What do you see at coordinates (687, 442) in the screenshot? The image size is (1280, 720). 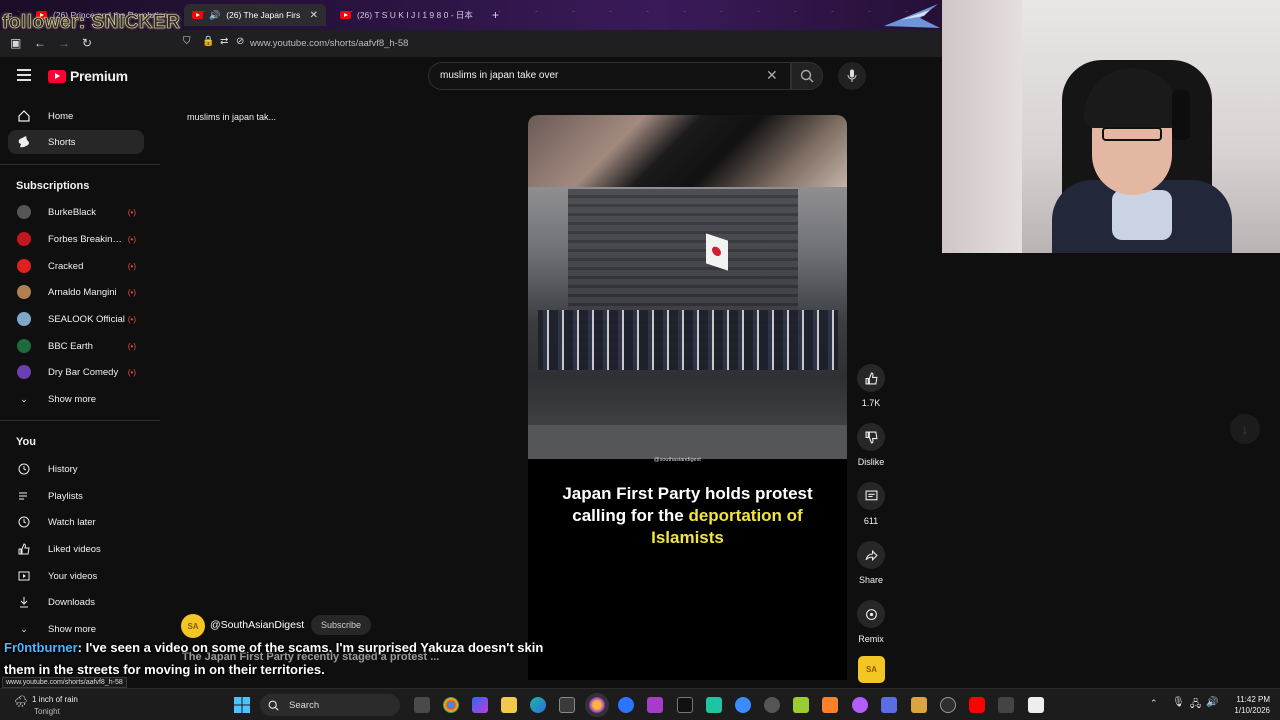 I see `video-street` at bounding box center [687, 442].